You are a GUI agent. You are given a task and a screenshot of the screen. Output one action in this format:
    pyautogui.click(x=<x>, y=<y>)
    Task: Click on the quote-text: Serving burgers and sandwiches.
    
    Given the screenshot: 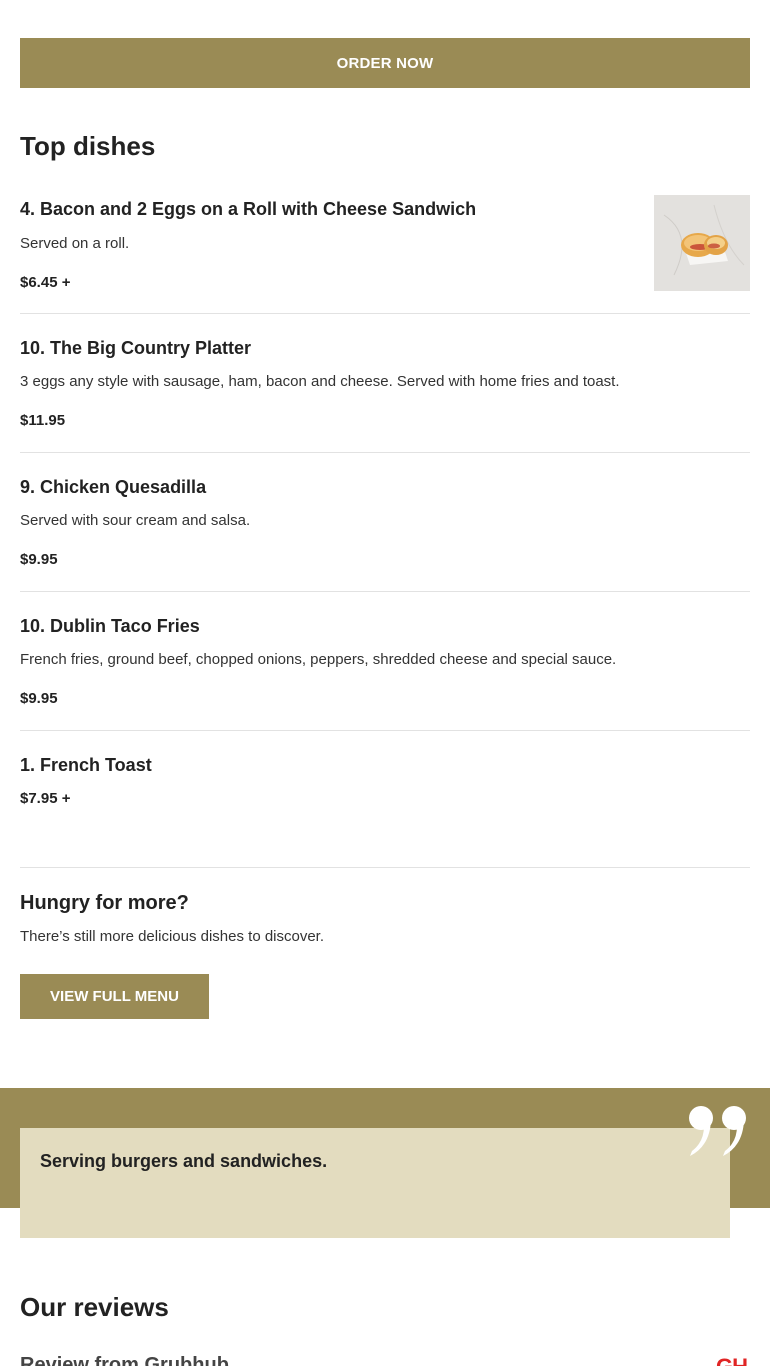 What is the action you would take?
    pyautogui.click(x=184, y=1161)
    